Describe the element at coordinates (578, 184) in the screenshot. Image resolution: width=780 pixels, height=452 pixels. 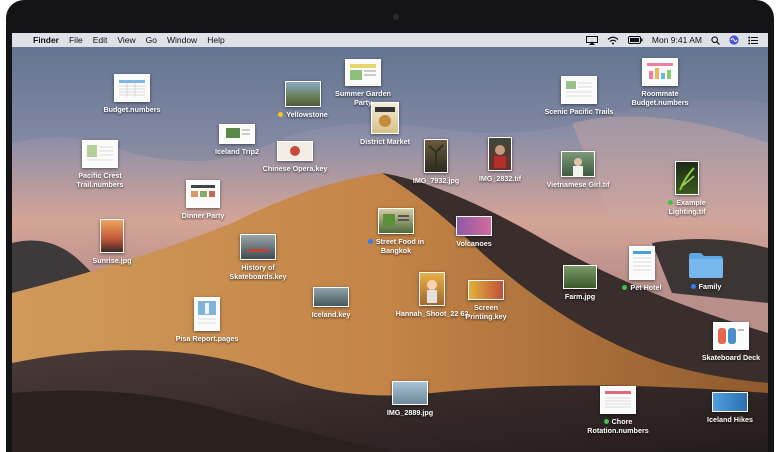
I see `item-label: Vietnamese Girl.tif` at that location.